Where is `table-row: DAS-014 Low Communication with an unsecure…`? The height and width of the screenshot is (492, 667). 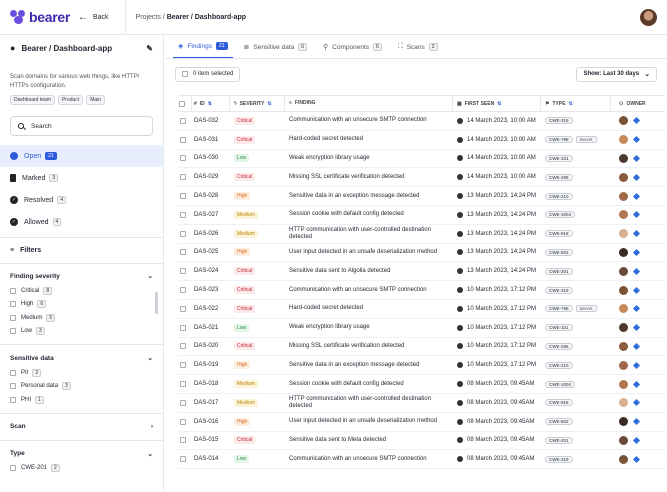 table-row: DAS-014 Low Communication with an unsecure… is located at coordinates (421, 460).